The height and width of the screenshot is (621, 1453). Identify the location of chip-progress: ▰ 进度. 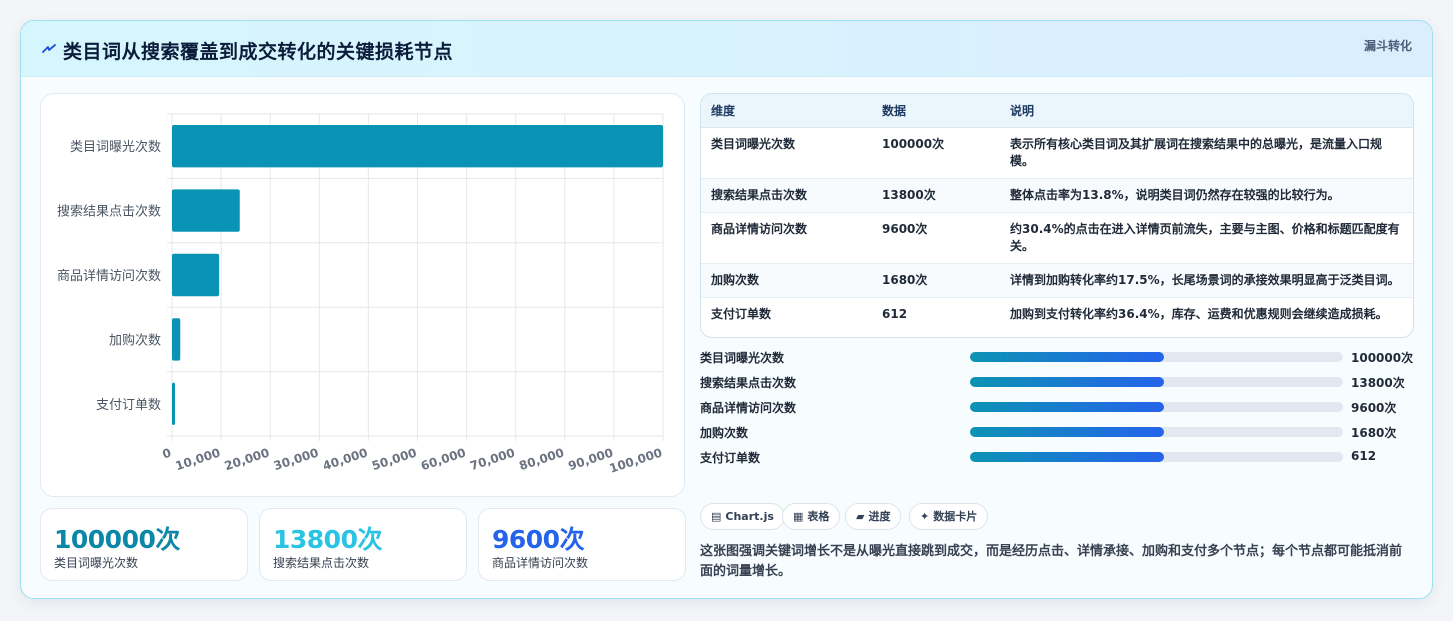
(873, 516).